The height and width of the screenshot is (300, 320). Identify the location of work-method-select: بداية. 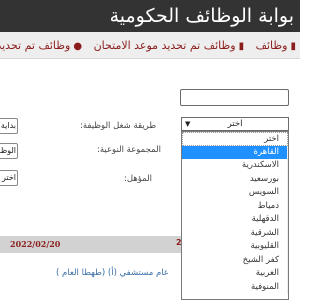
(9, 126).